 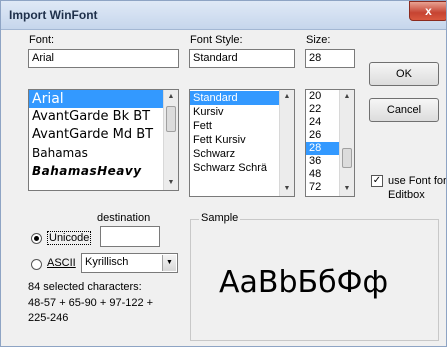 What do you see at coordinates (223, 15) in the screenshot?
I see `title-bar: Import WinFont x` at bounding box center [223, 15].